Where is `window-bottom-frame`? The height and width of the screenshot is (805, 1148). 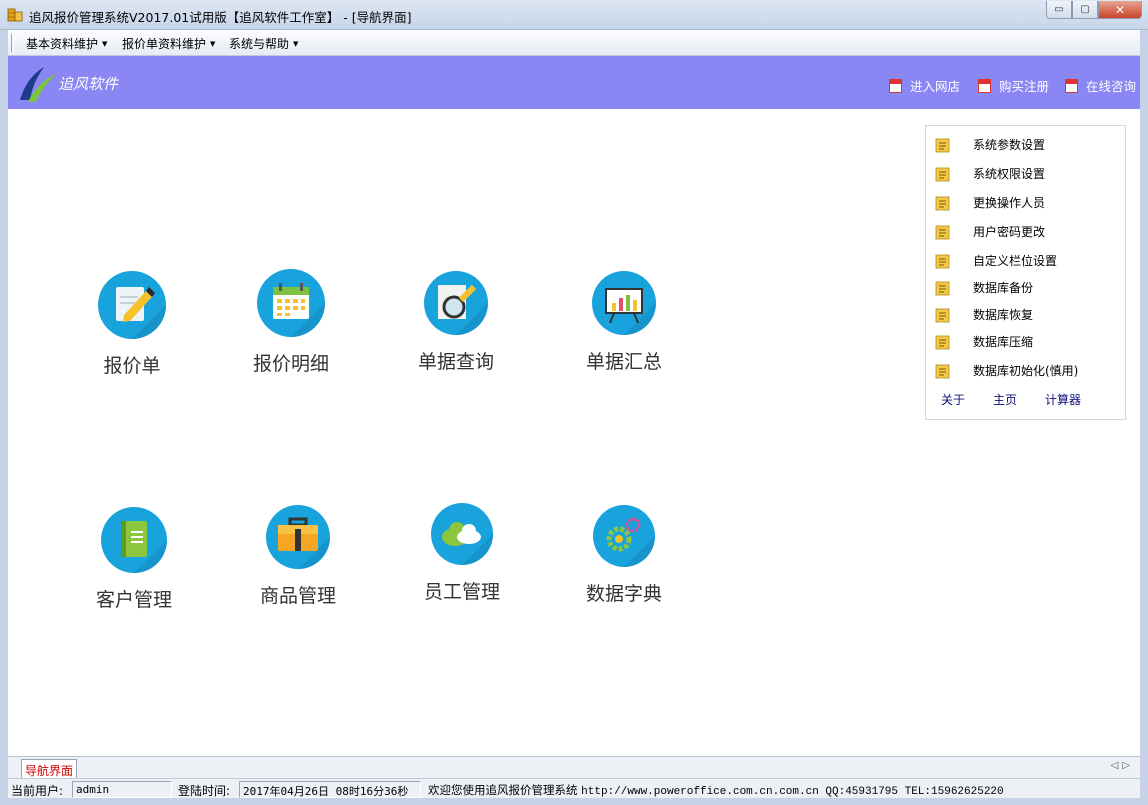
window-bottom-frame is located at coordinates (574, 801).